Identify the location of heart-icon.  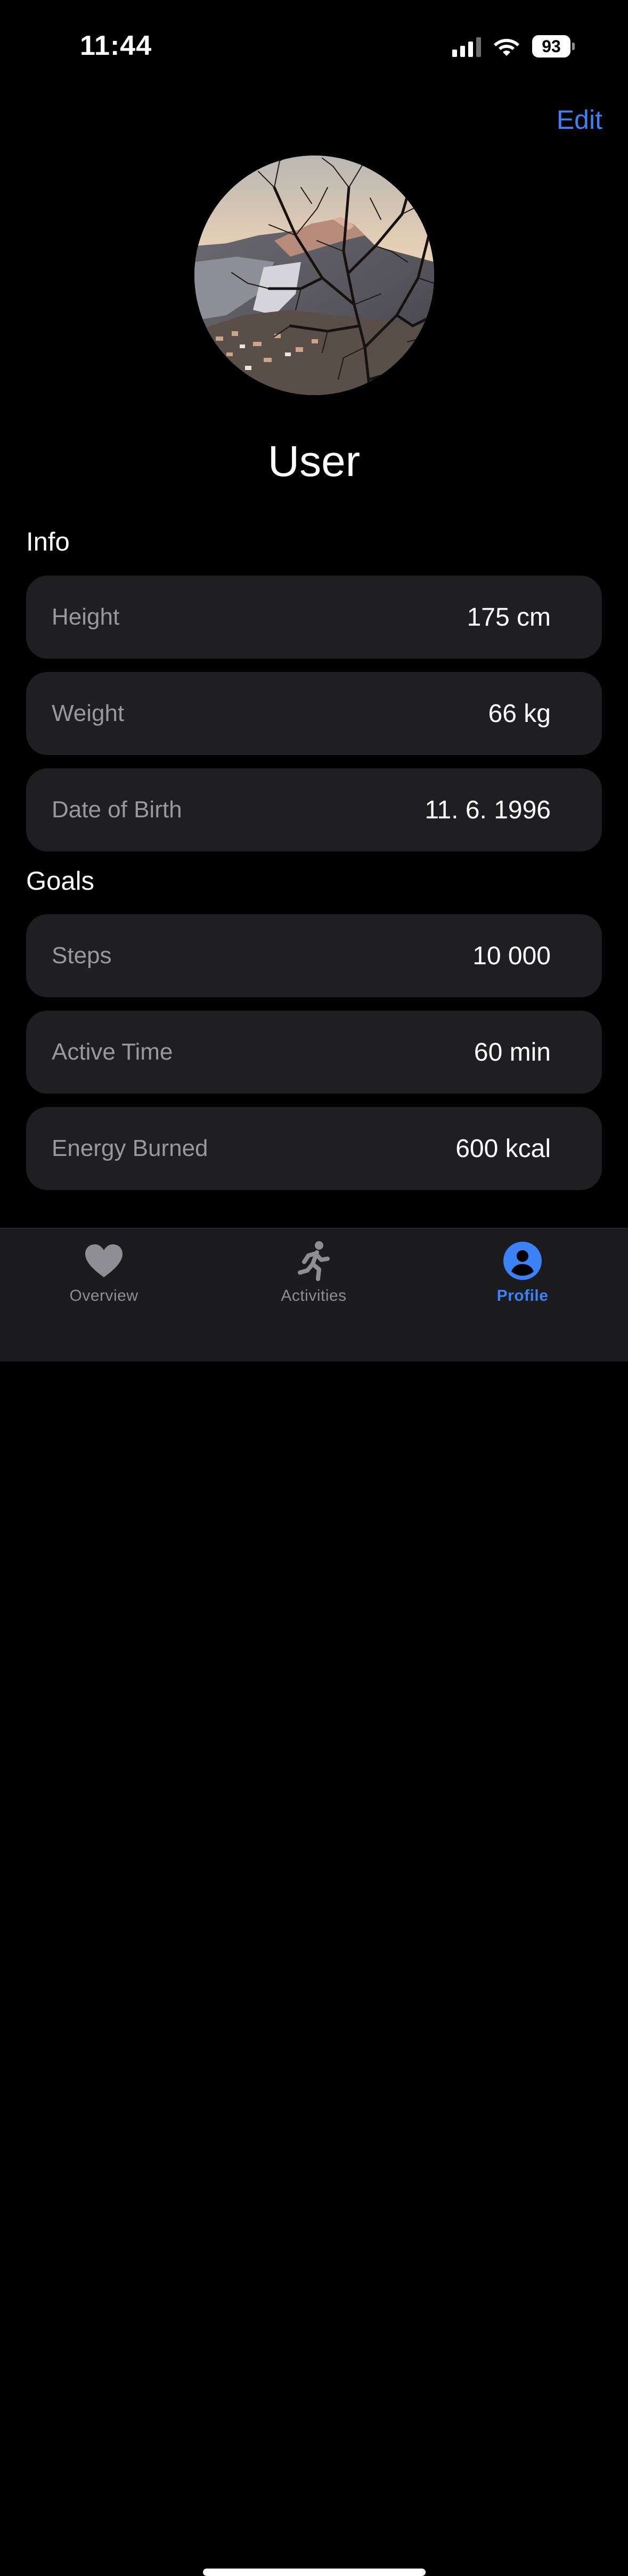
(104, 1261).